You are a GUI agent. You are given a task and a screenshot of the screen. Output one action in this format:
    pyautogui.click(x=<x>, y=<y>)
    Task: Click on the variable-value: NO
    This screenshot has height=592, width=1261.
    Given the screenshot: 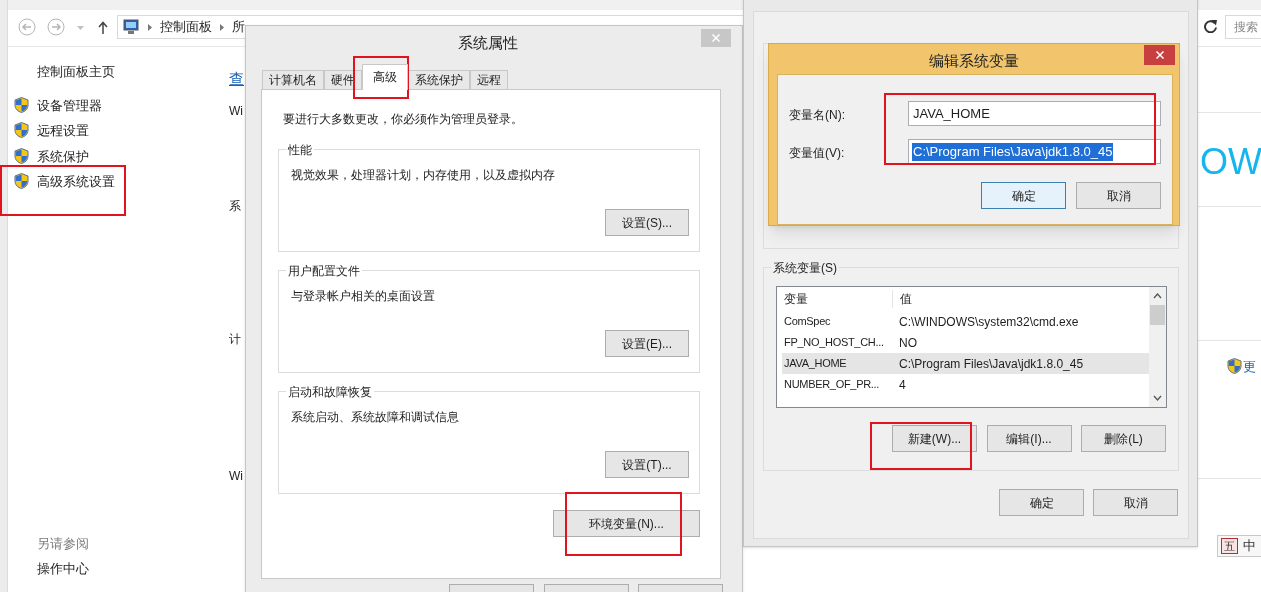 What is the action you would take?
    pyautogui.click(x=907, y=343)
    